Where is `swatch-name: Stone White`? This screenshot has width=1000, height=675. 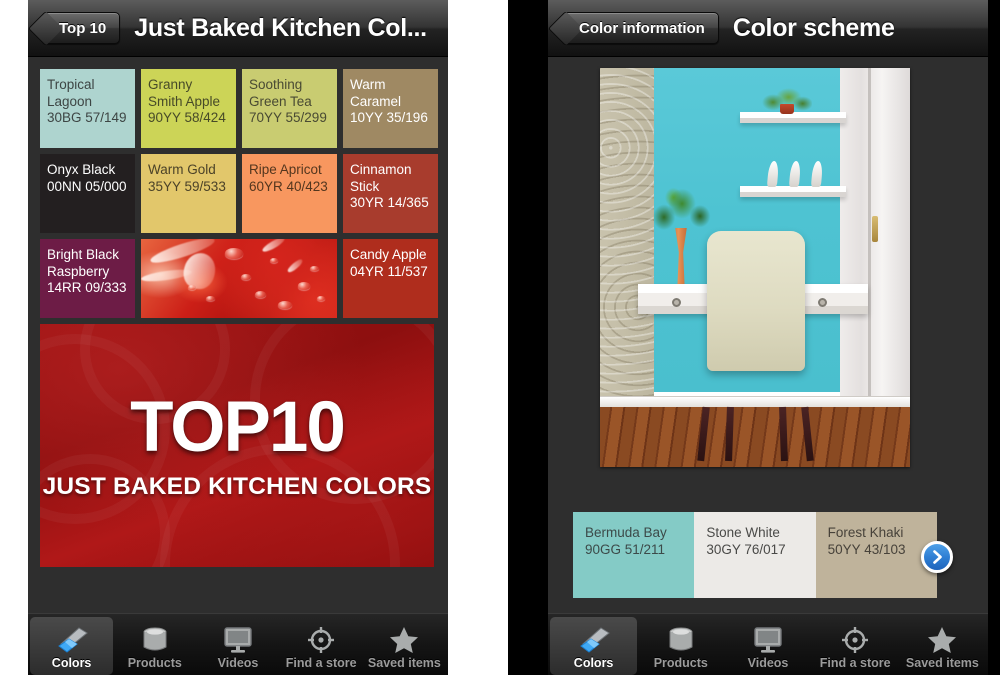 swatch-name: Stone White is located at coordinates (743, 532).